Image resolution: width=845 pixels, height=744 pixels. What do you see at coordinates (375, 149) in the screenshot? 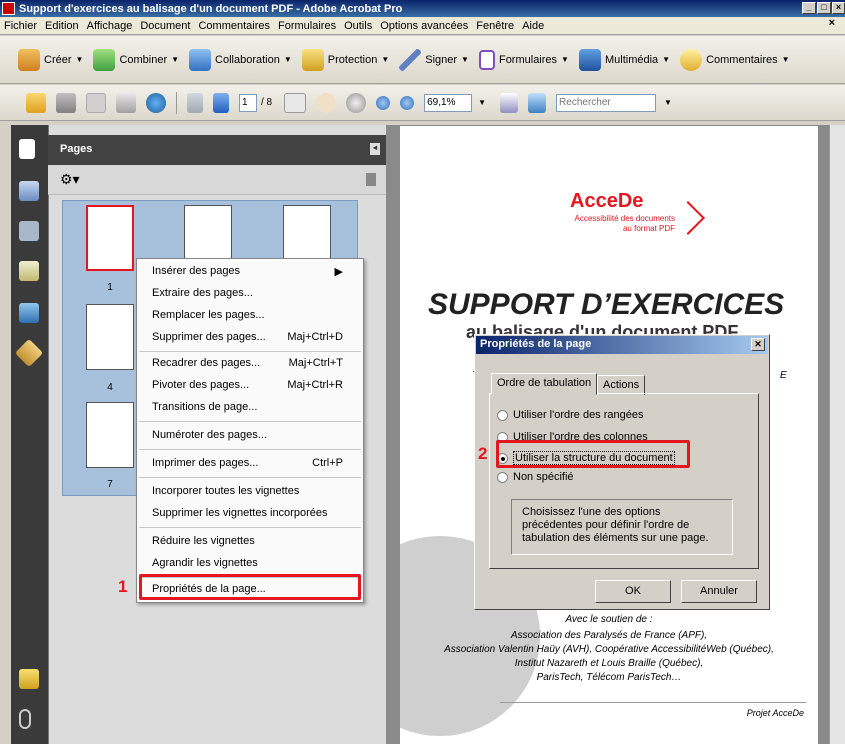
I see `collapse-panel-icon: ◂` at bounding box center [375, 149].